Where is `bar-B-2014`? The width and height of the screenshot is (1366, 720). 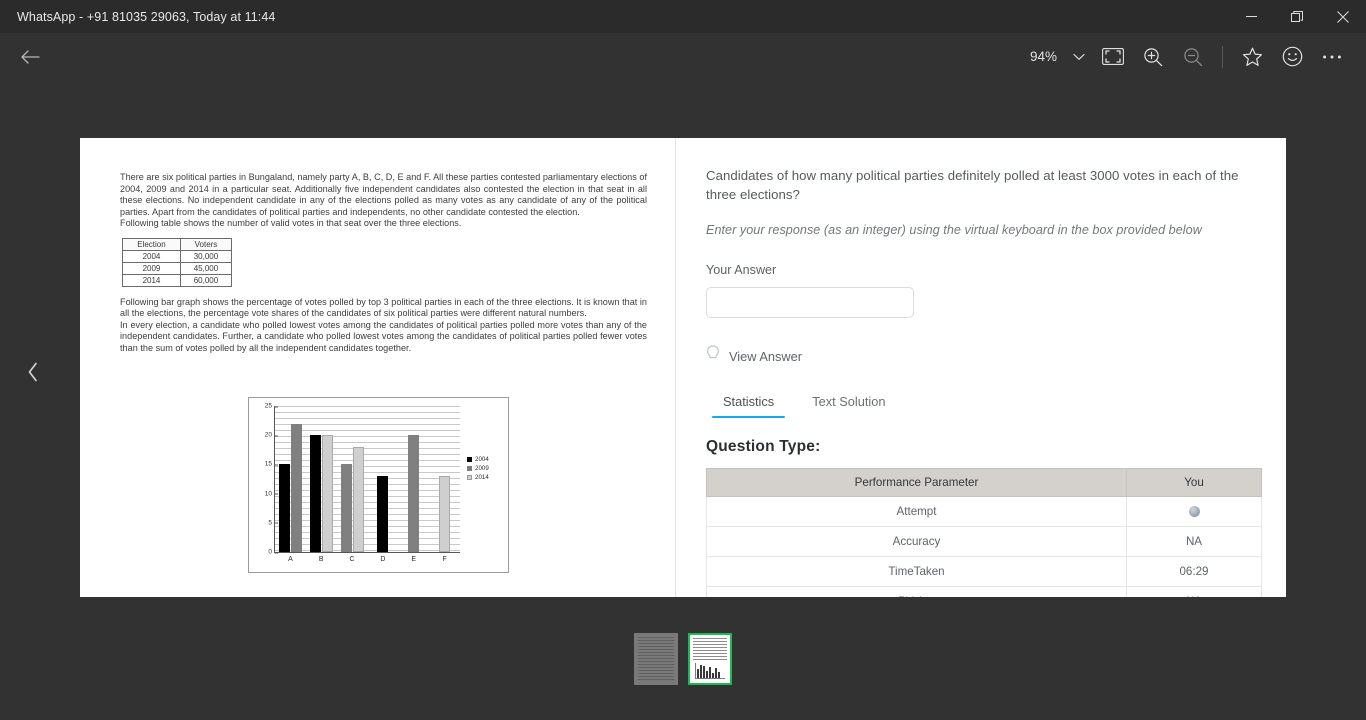
bar-B-2014 is located at coordinates (327, 493).